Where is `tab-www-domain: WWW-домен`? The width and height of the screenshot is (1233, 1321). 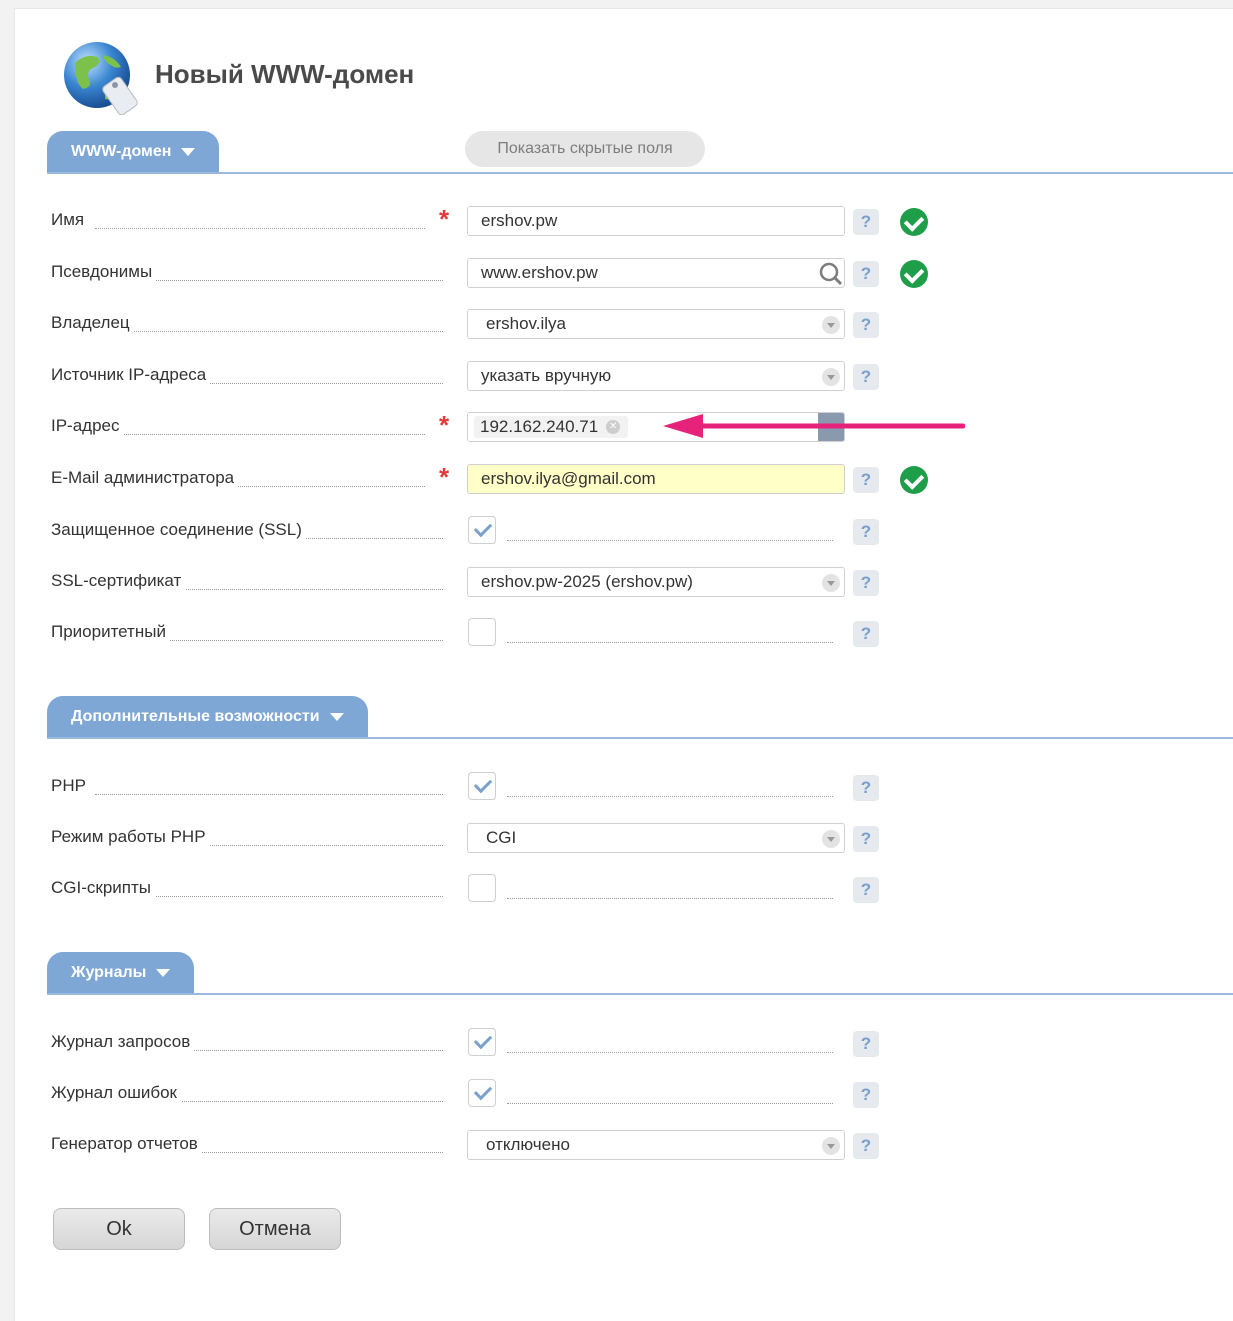
tab-www-domain: WWW-домен is located at coordinates (133, 152).